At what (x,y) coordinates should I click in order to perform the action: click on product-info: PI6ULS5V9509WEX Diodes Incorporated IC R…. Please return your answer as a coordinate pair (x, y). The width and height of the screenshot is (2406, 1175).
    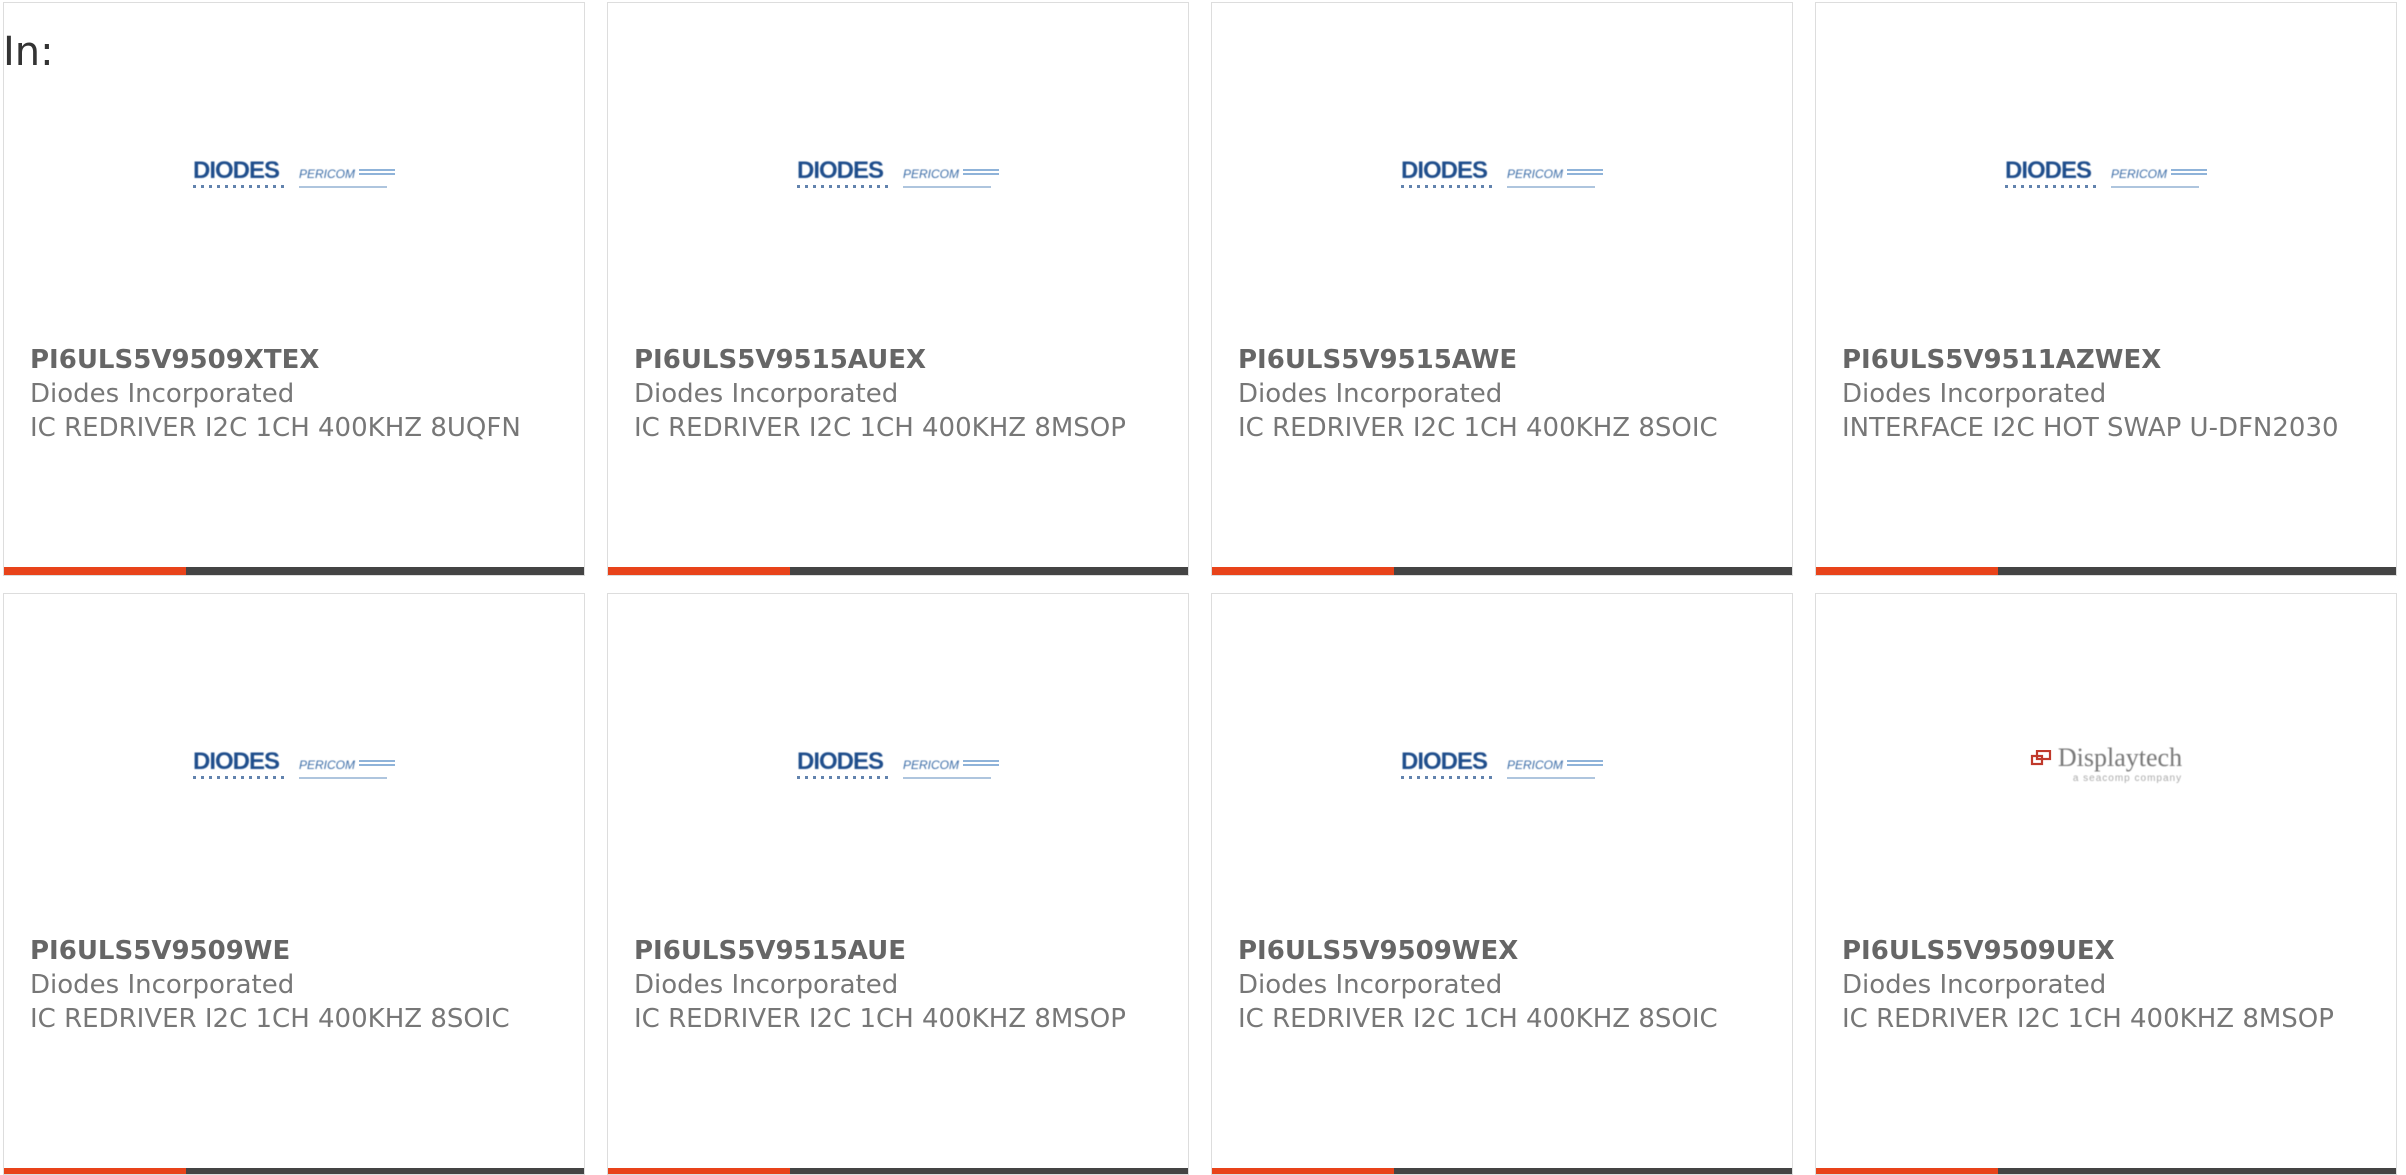
    Looking at the image, I should click on (1495, 985).